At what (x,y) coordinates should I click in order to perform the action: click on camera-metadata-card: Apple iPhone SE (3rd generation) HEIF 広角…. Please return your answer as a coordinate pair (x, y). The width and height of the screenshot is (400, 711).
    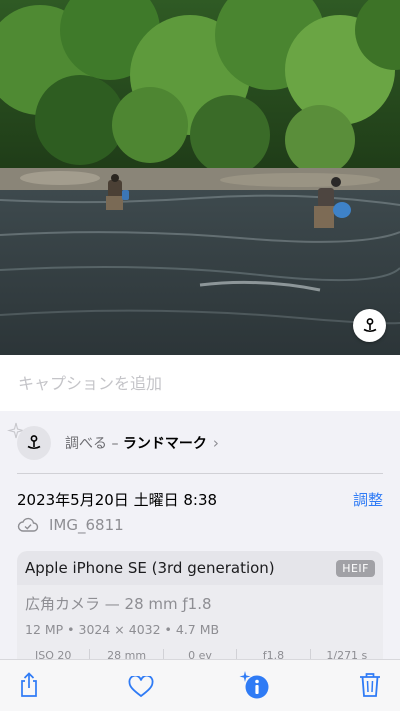
    Looking at the image, I should click on (200, 606).